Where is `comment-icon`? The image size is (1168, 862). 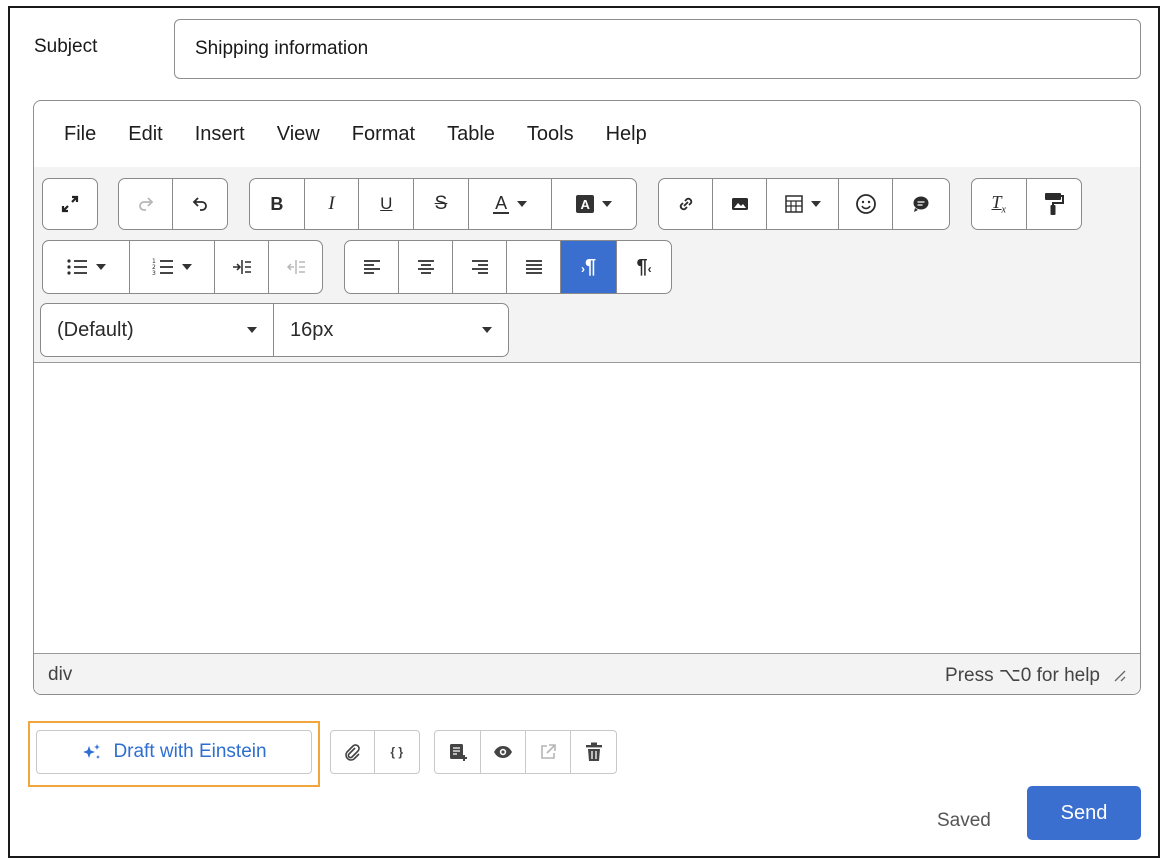 comment-icon is located at coordinates (921, 204).